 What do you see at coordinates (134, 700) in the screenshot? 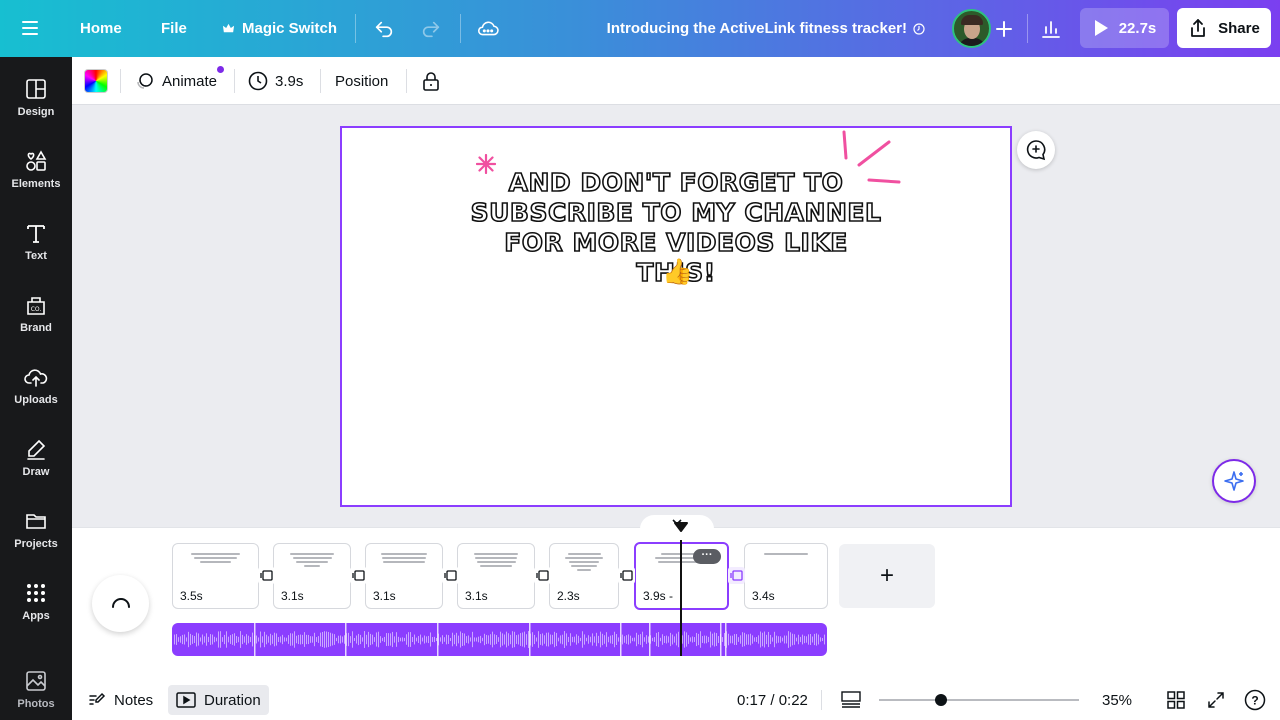
I see `notes-label: Notes` at bounding box center [134, 700].